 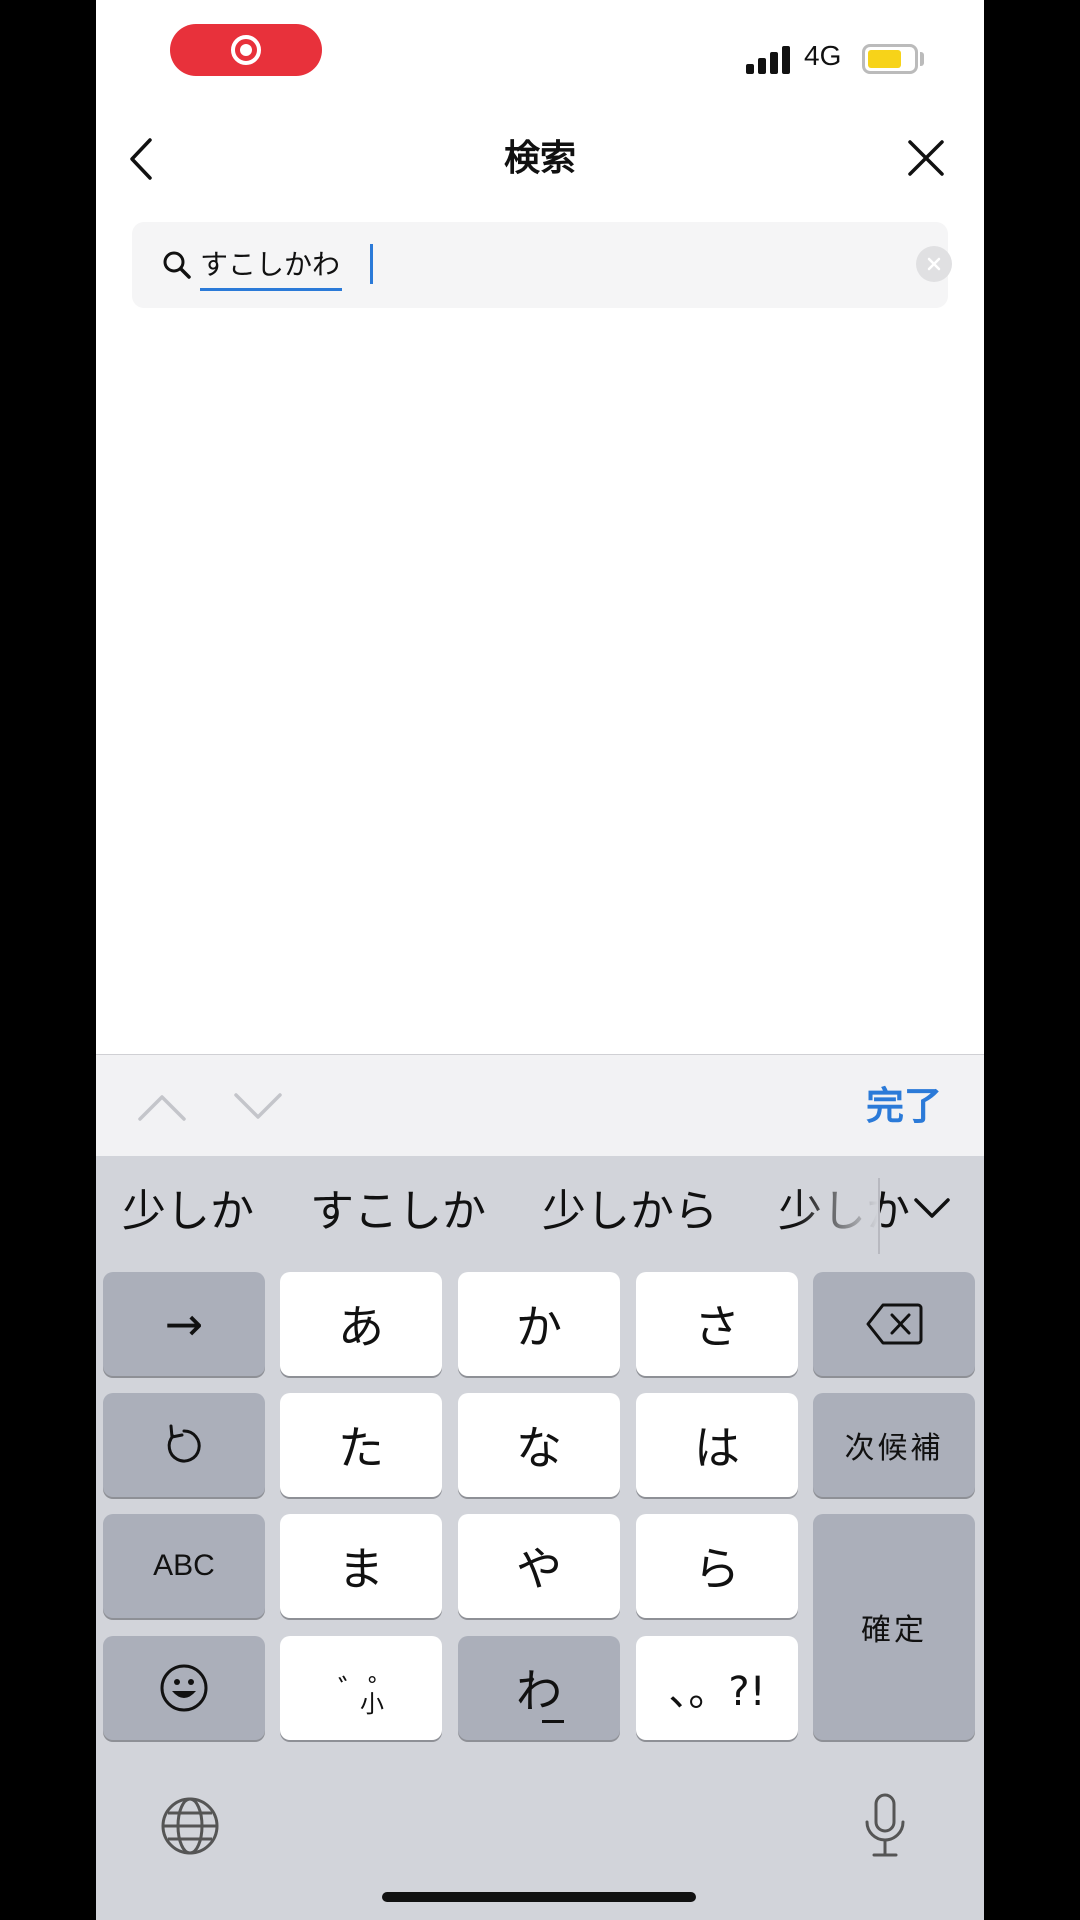 I want to click on clear-button, so click(x=934, y=264).